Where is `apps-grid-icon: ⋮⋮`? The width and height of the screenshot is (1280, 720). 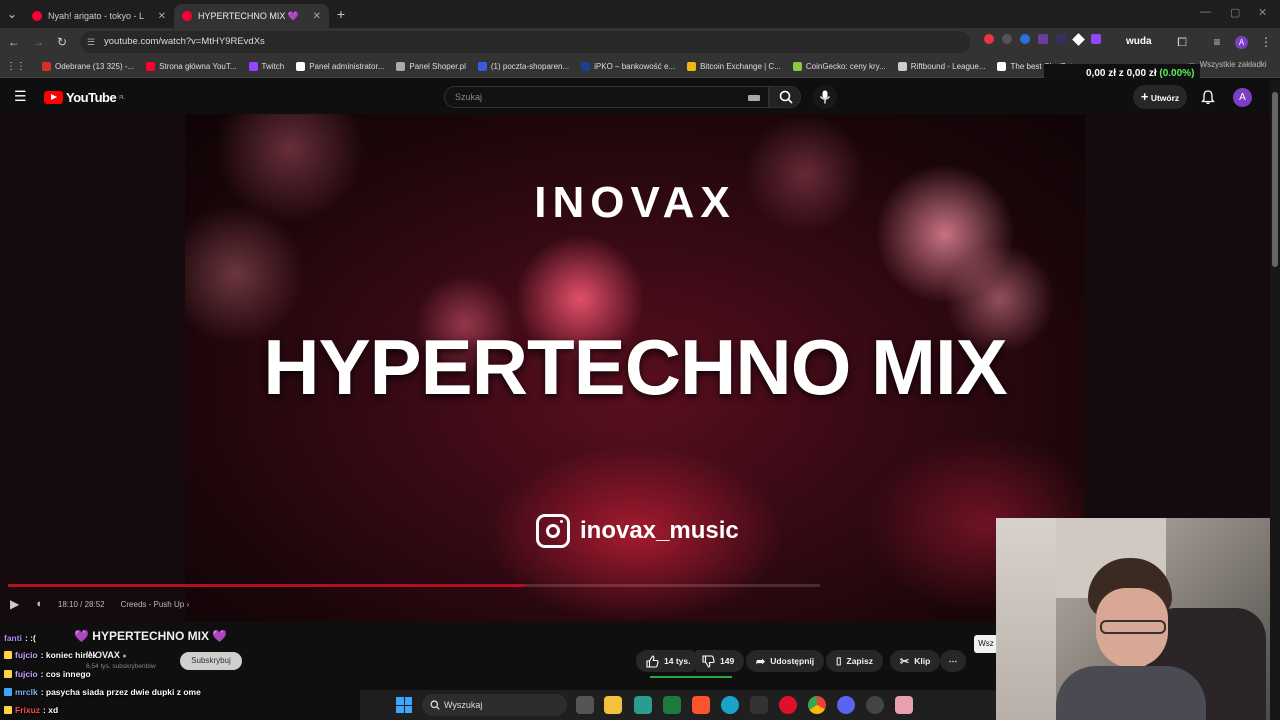 apps-grid-icon: ⋮⋮ is located at coordinates (16, 66).